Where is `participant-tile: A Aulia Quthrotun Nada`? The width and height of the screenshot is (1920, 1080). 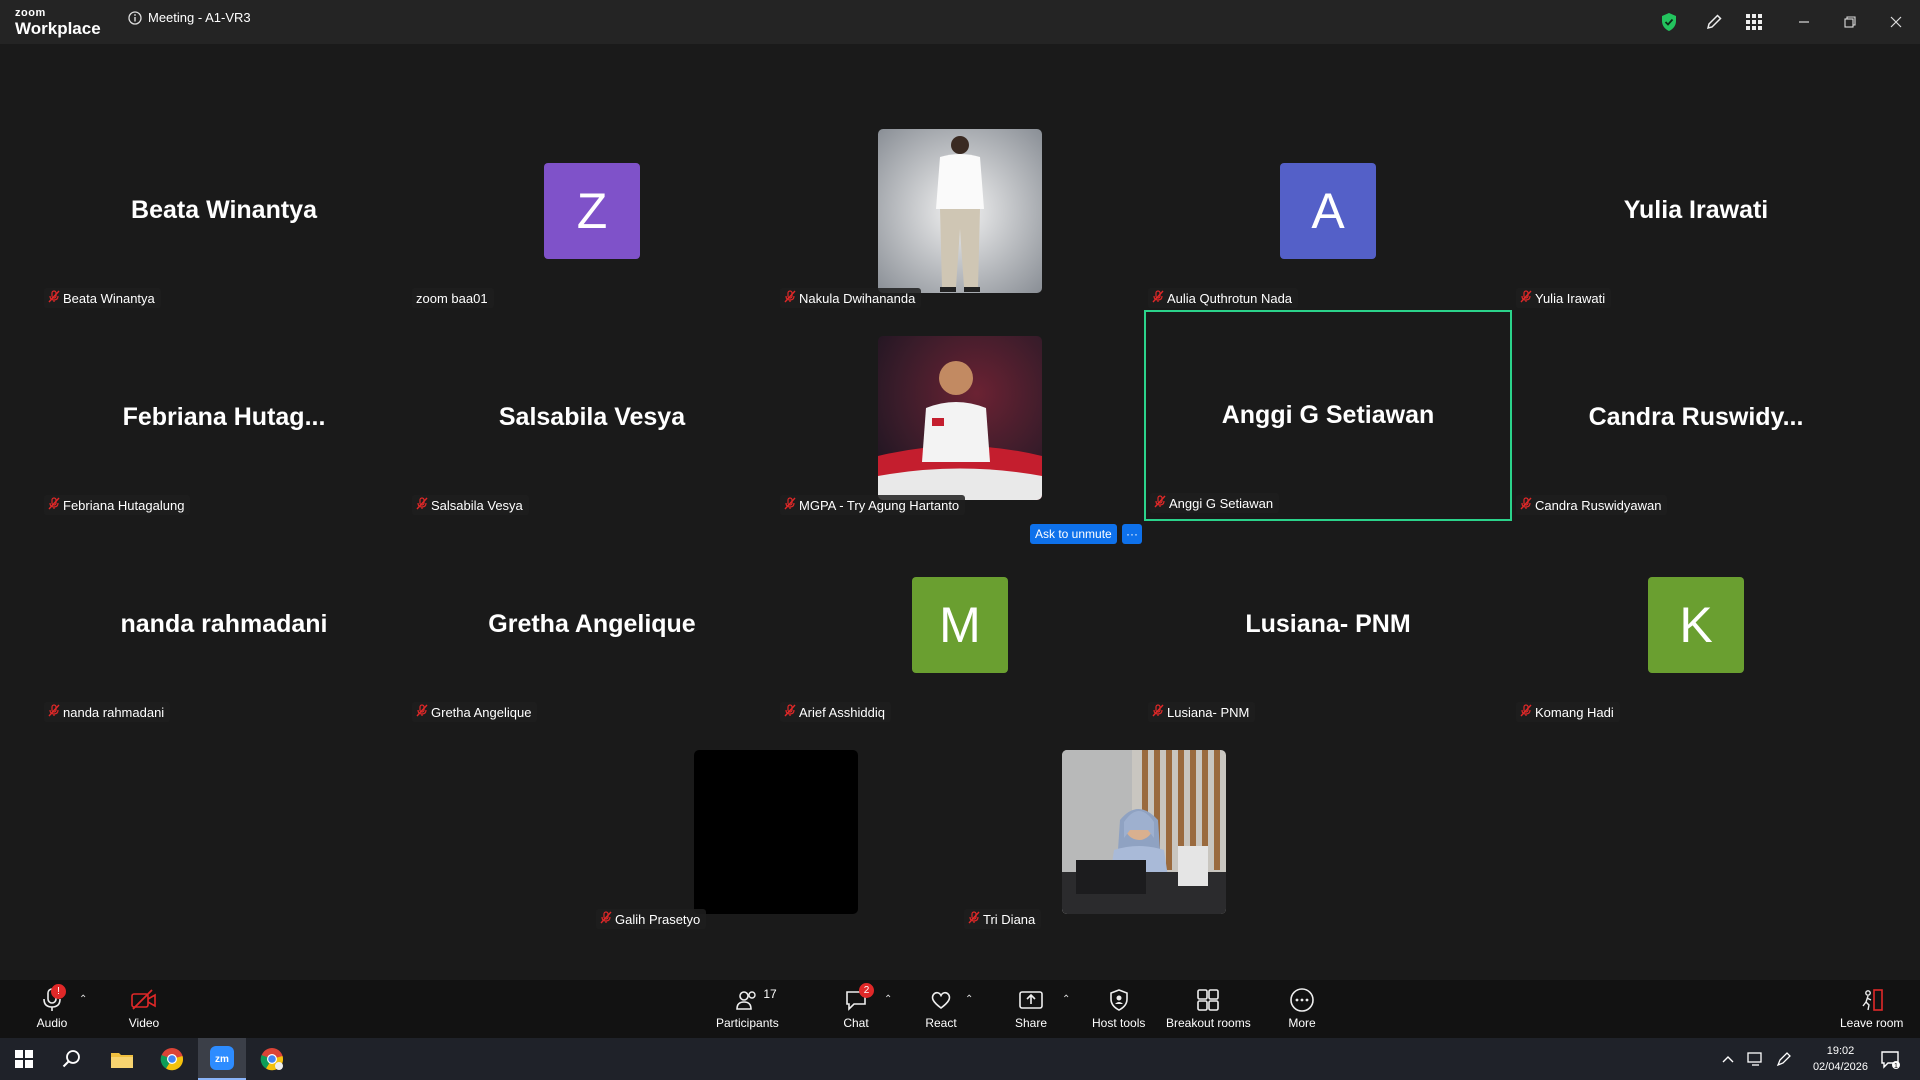
participant-tile: A Aulia Quthrotun Nada is located at coordinates (1328, 210).